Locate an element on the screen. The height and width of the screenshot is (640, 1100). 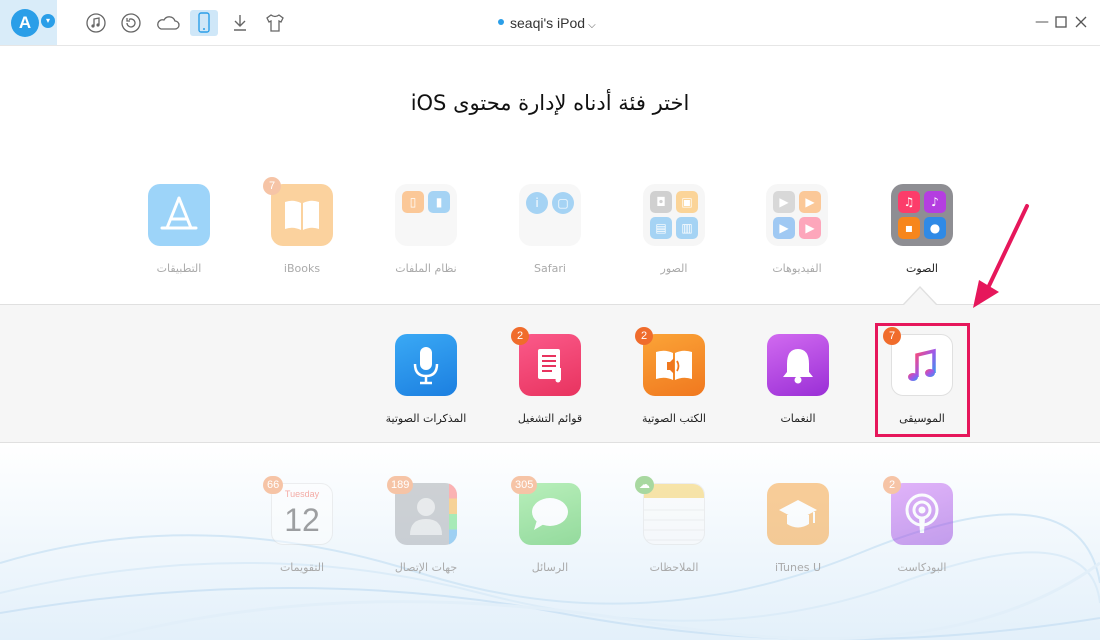
chevron-down-icon: ⌵ is located at coordinates (592, 25).